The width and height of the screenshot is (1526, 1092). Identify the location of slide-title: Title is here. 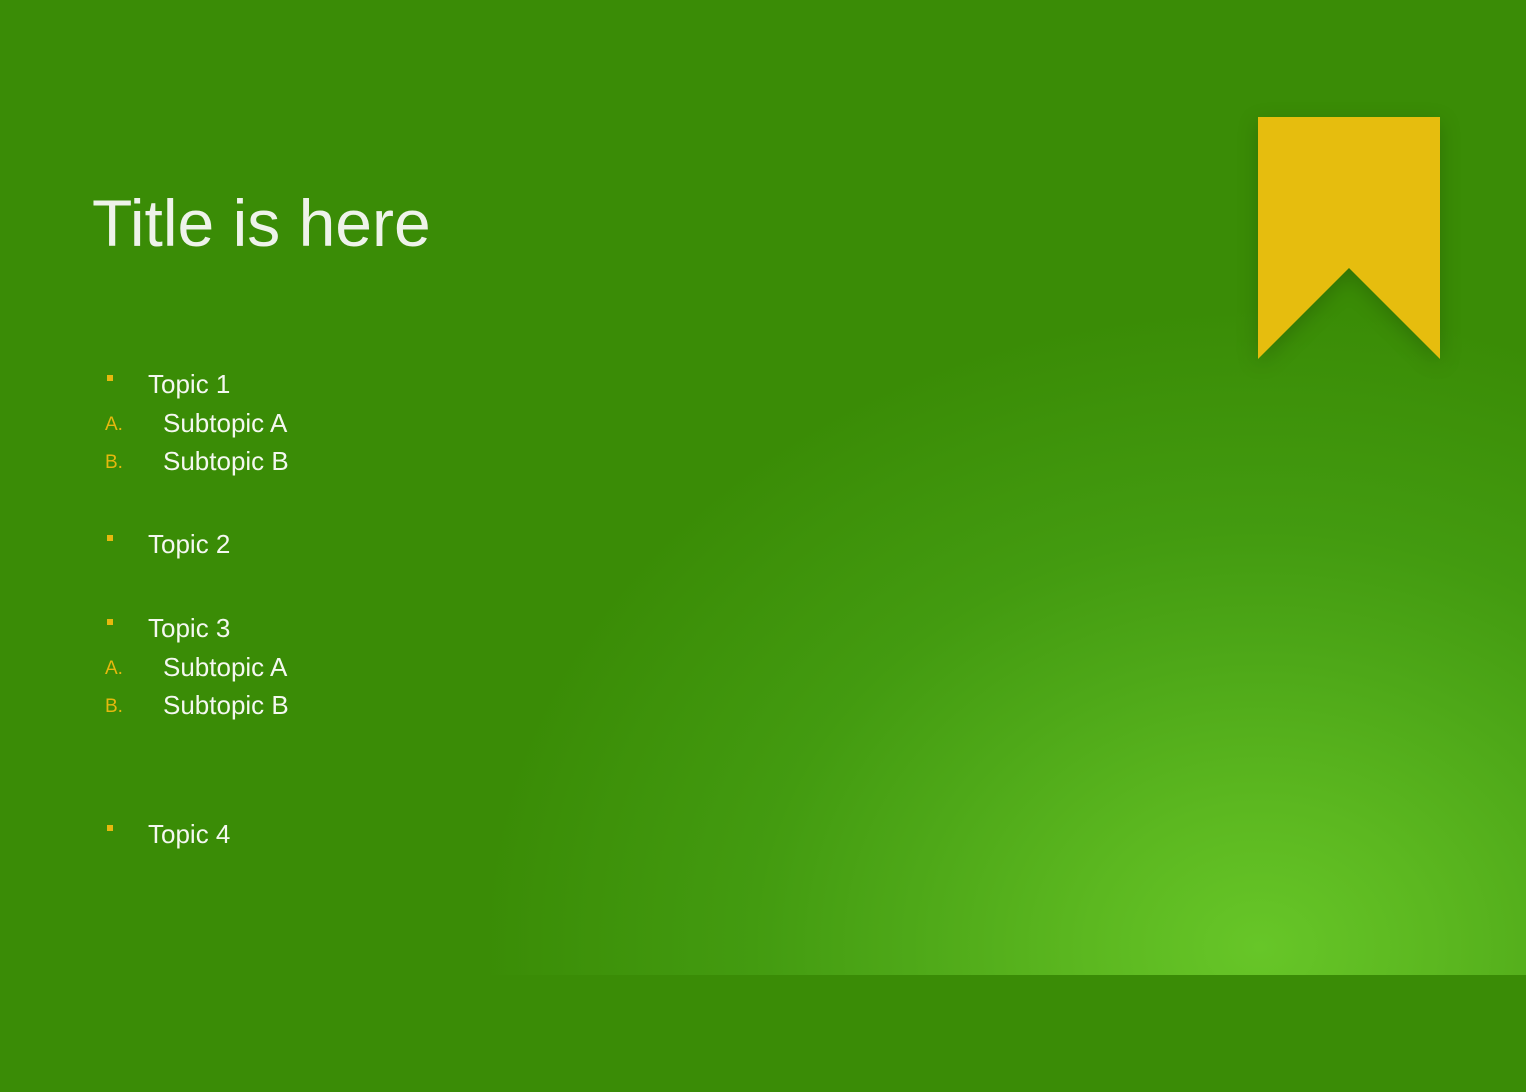
(261, 223).